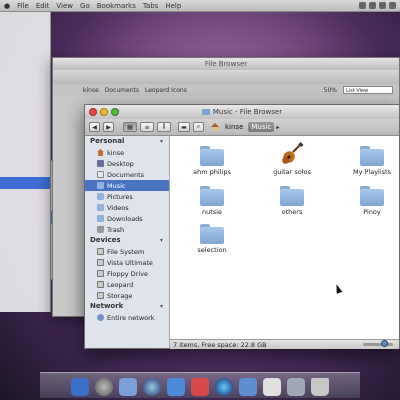 The width and height of the screenshot is (400, 400). I want to click on section-devices: Devices, so click(127, 240).